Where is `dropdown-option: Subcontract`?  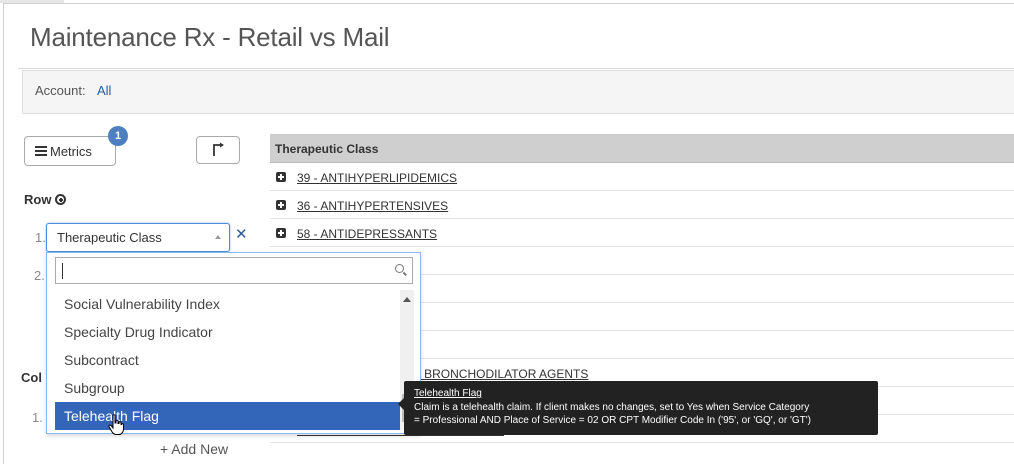
dropdown-option: Subcontract is located at coordinates (227, 360).